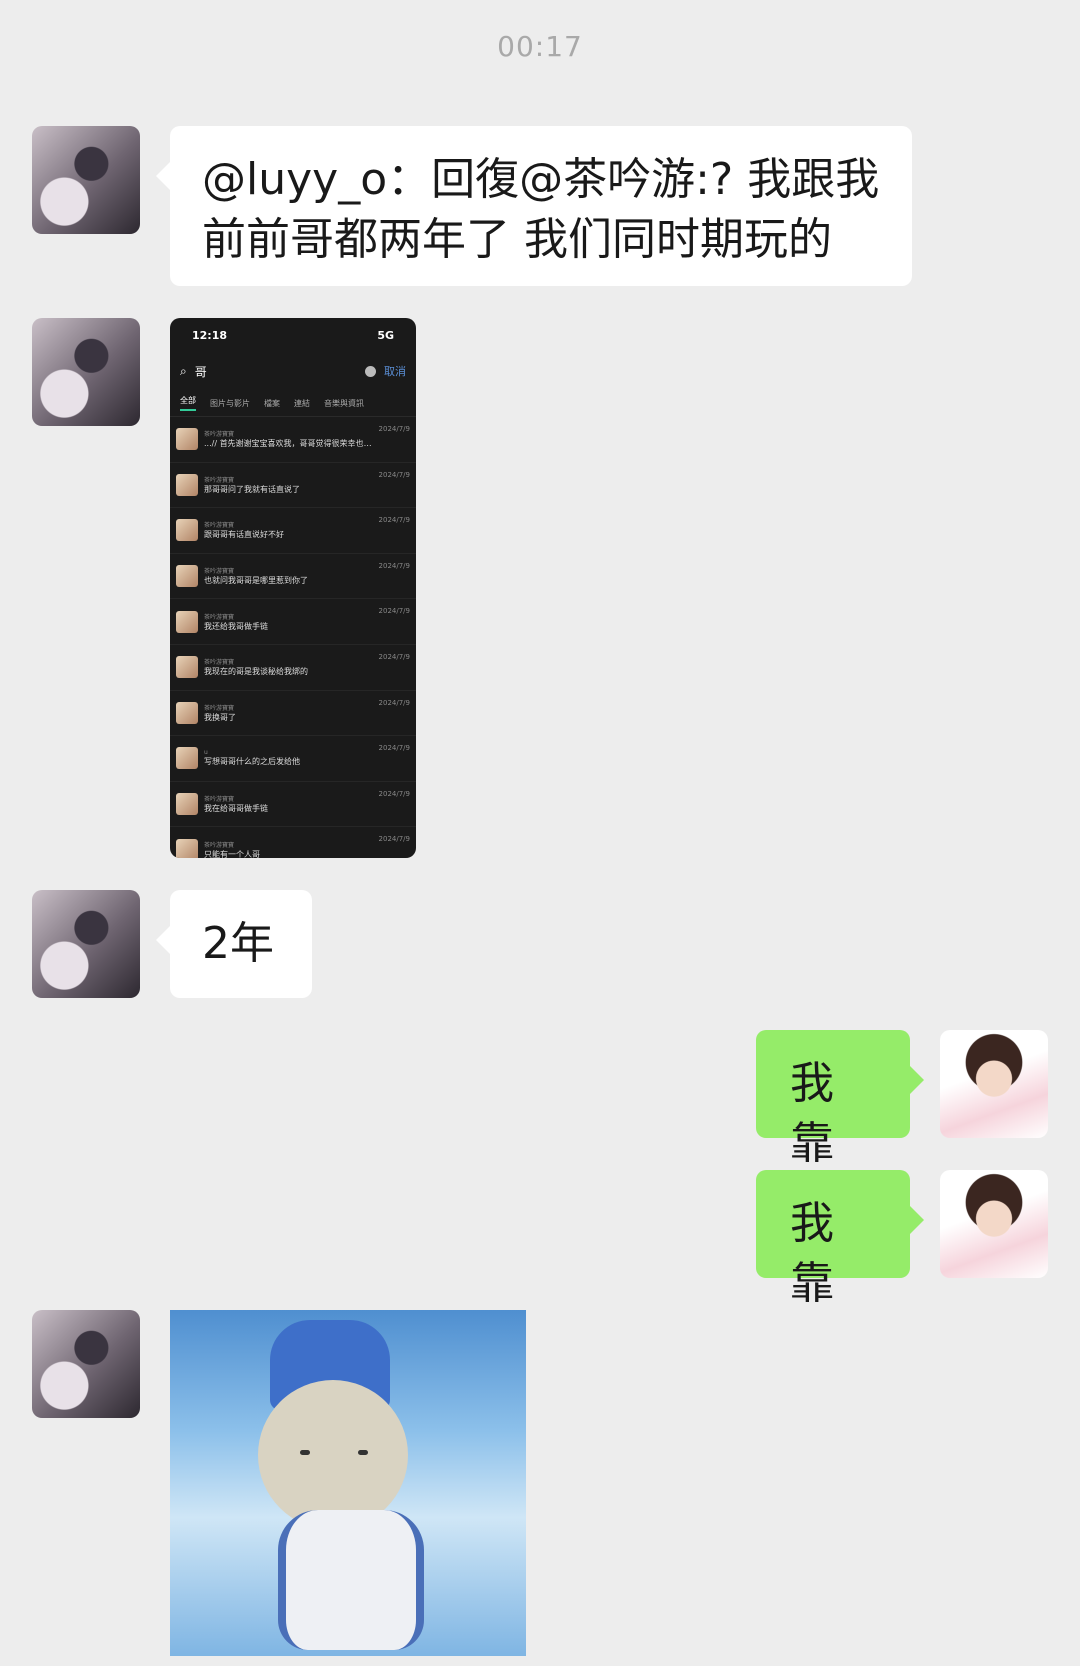 The image size is (1080, 1666). I want to click on screenshot-time: 12:18, so click(210, 335).